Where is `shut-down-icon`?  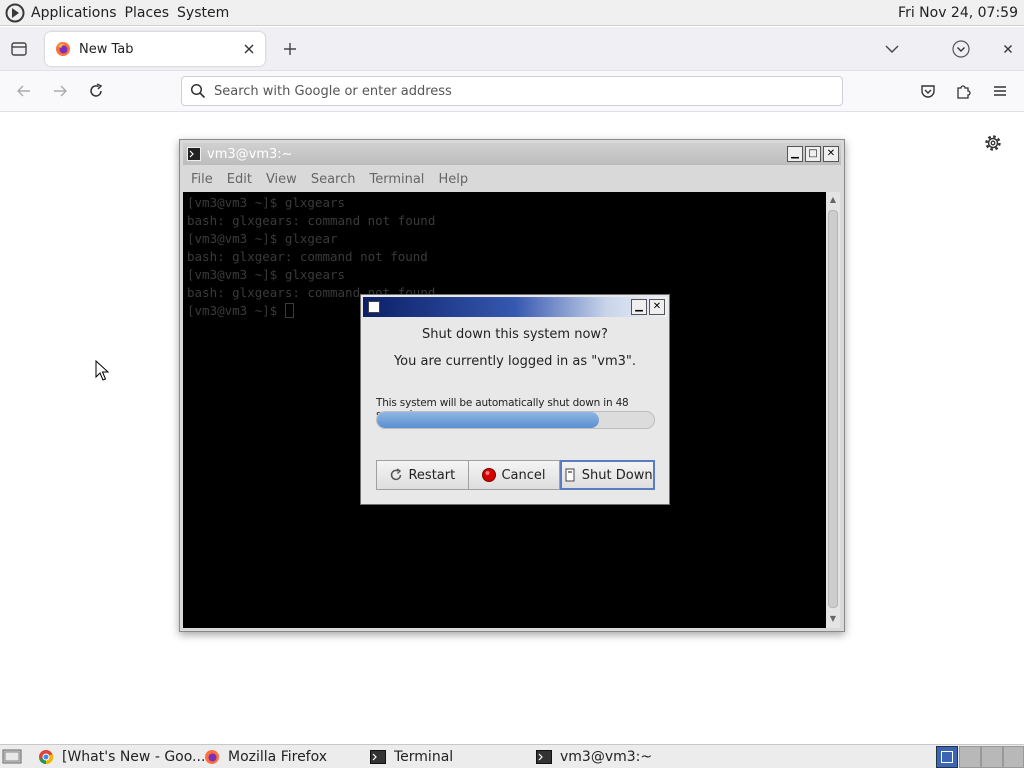
shut-down-icon is located at coordinates (570, 475).